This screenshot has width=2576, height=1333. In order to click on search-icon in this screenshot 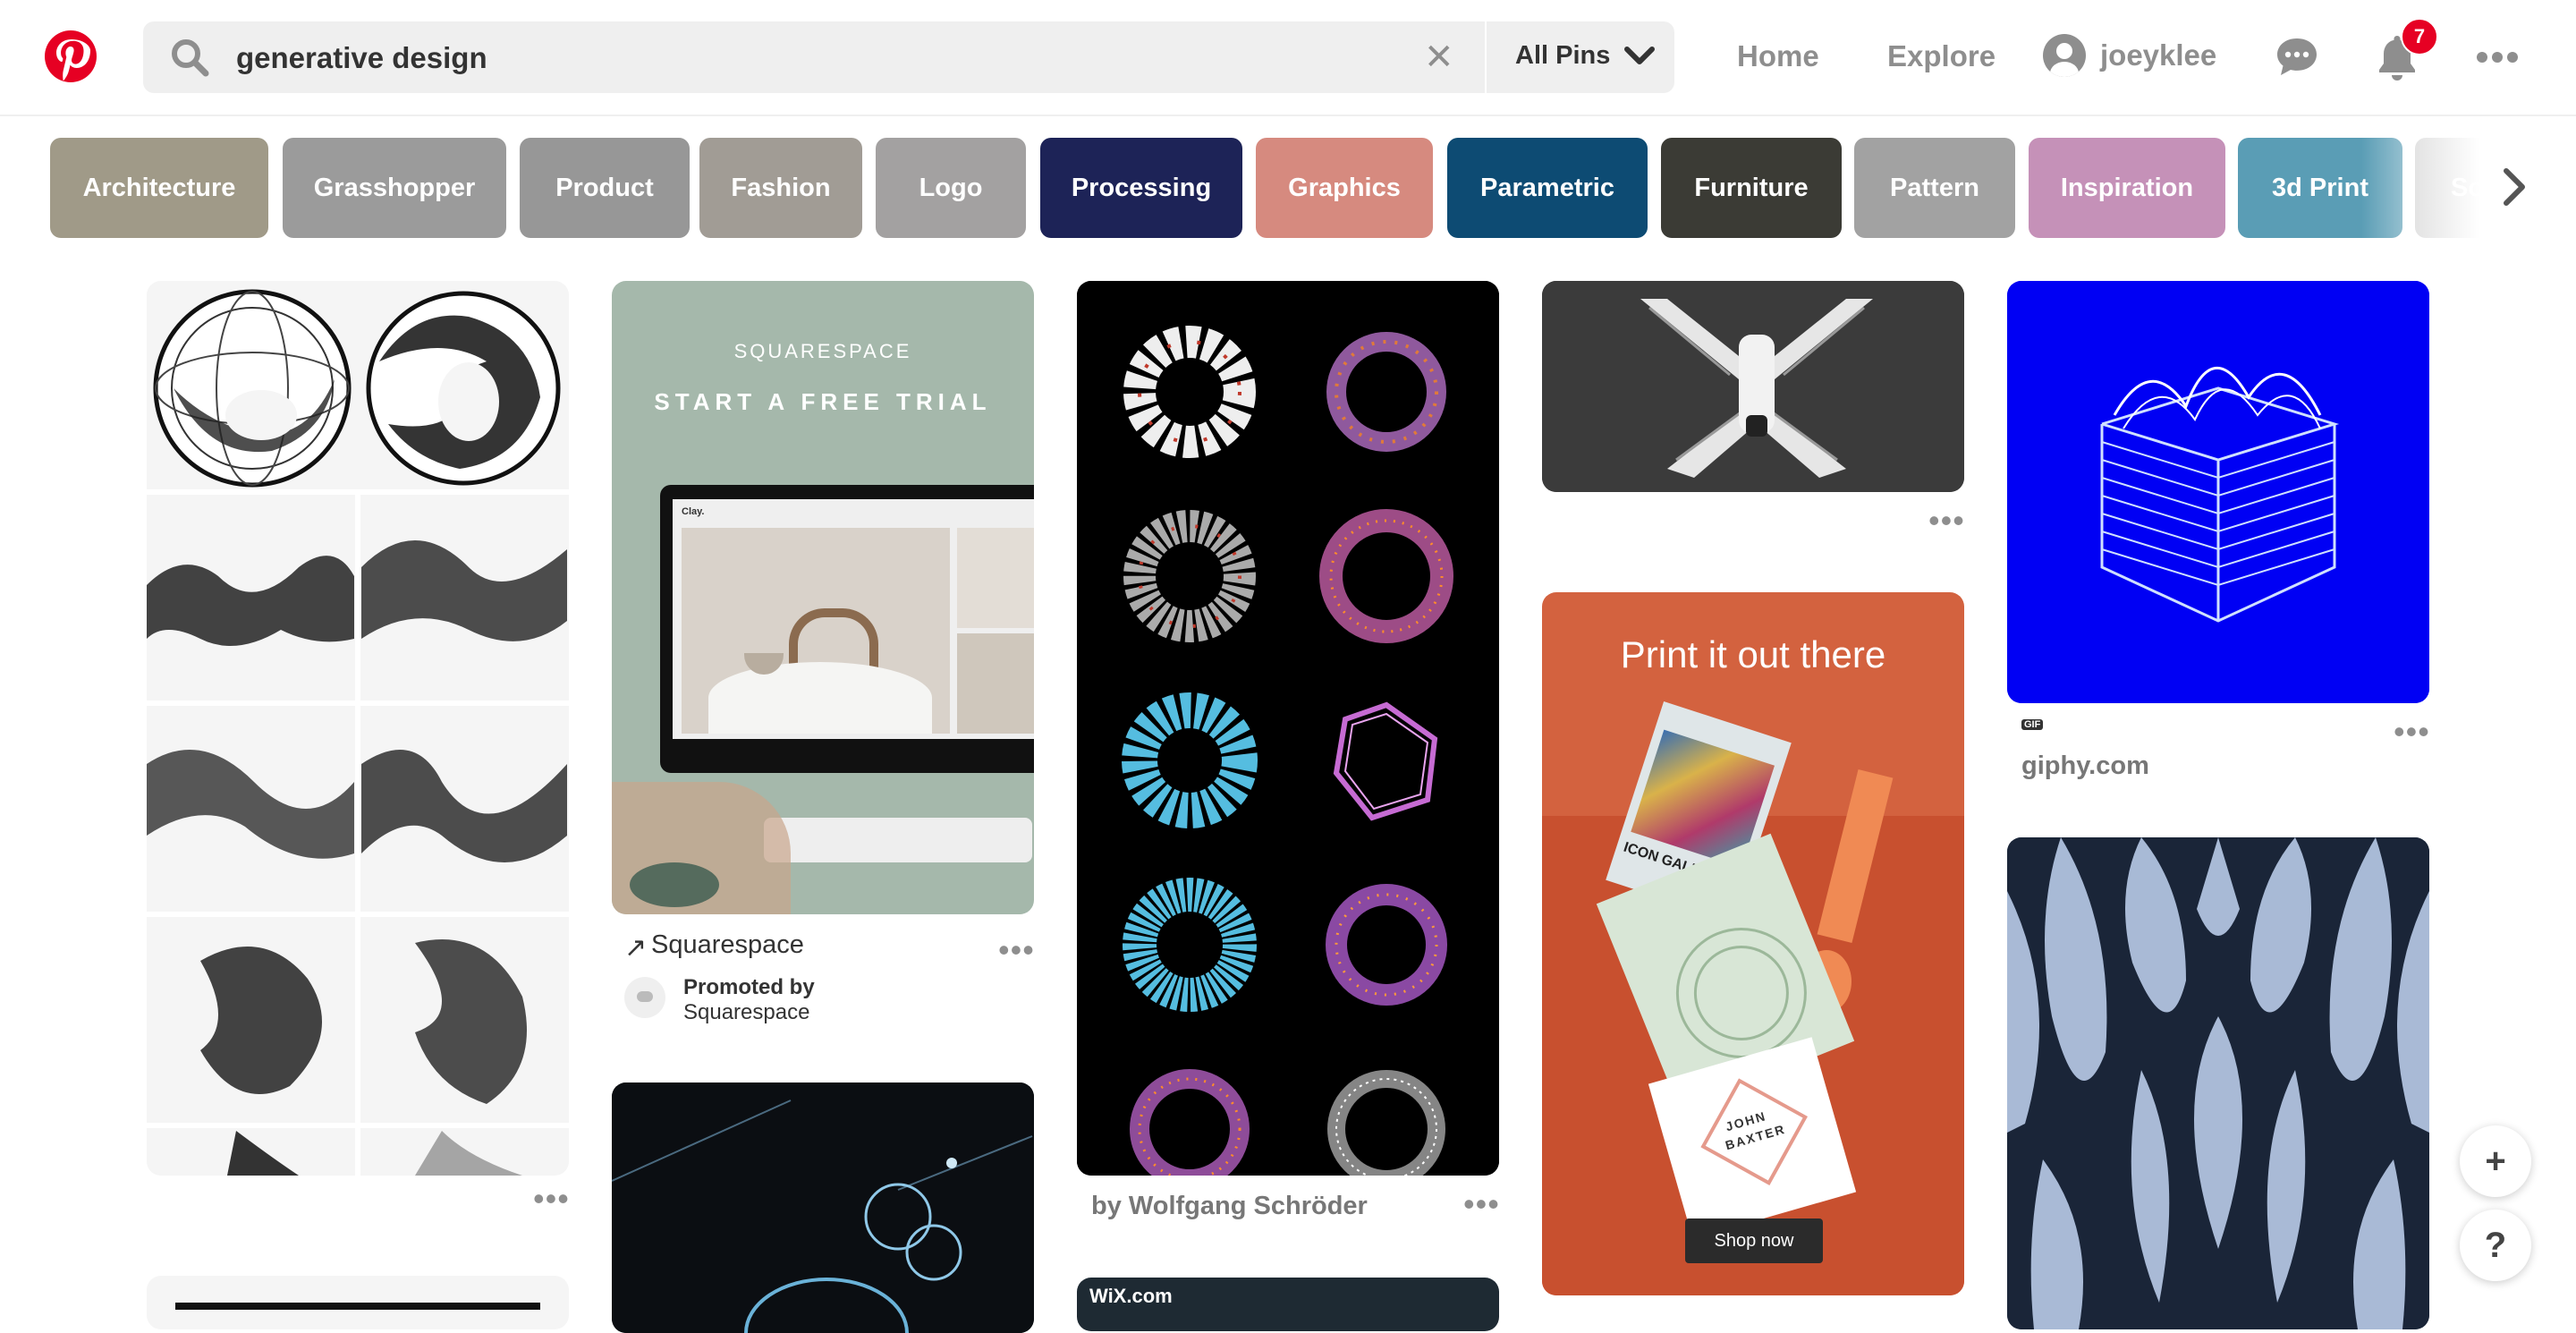, I will do `click(189, 59)`.